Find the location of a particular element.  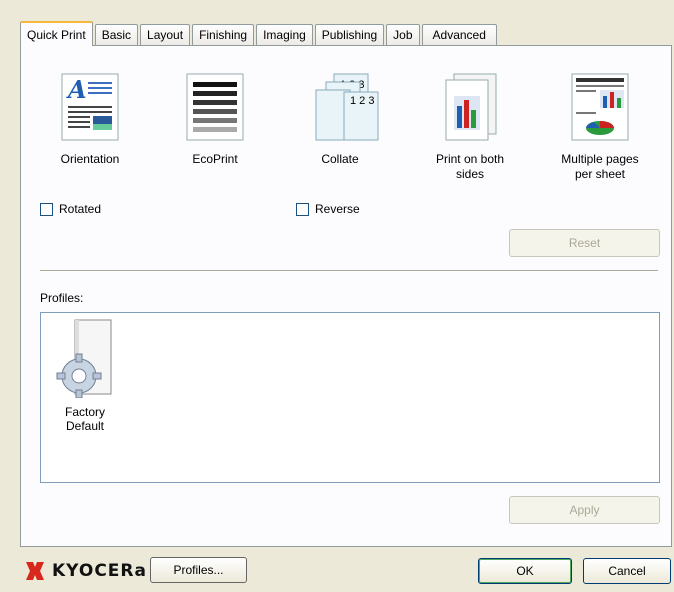

tab-basic: Basic is located at coordinates (116, 34).